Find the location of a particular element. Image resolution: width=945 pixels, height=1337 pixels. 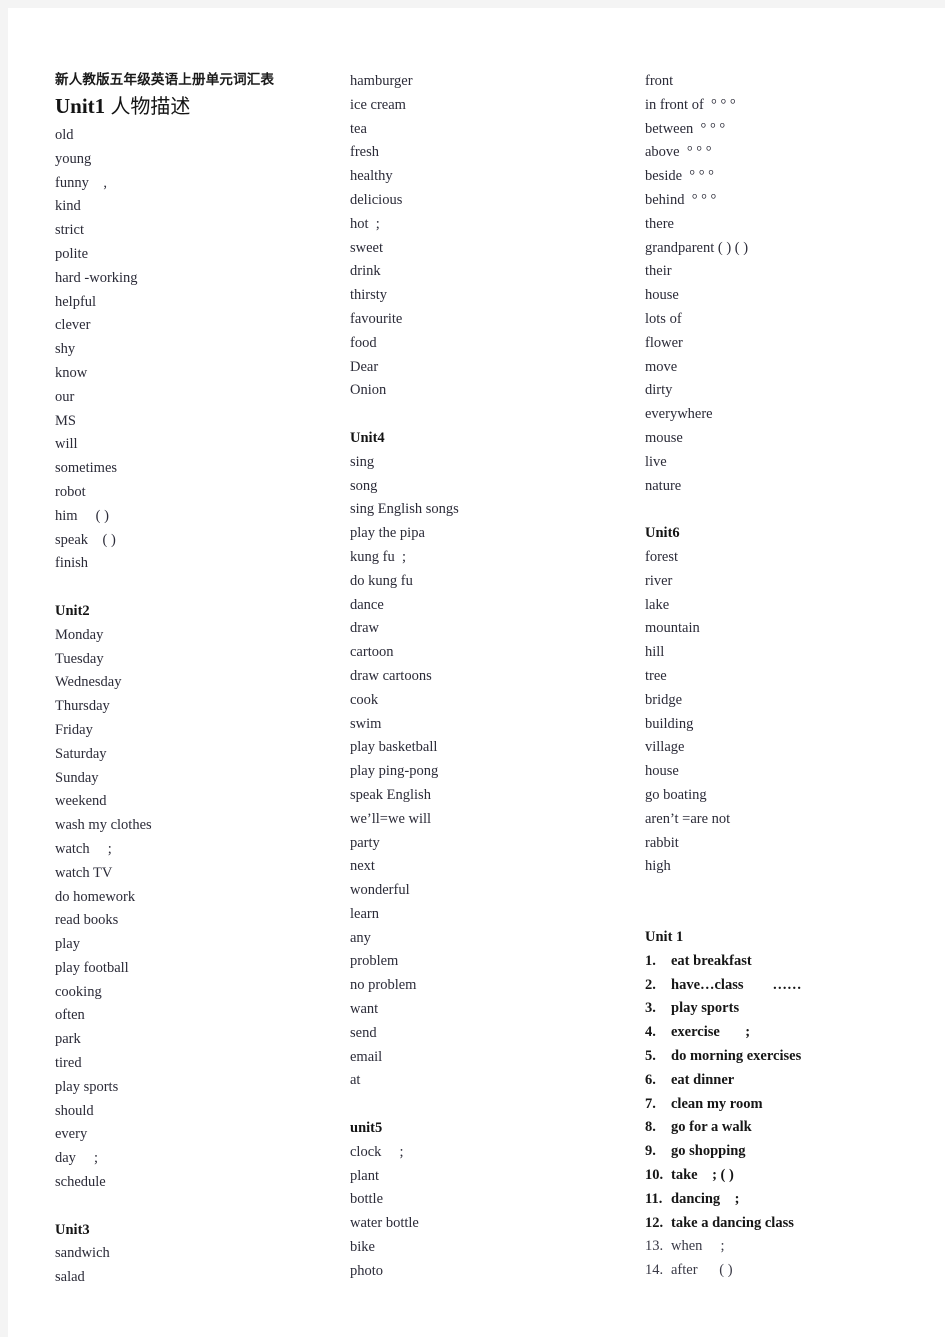

vocabulary-entry: healthy is located at coordinates (371, 176).